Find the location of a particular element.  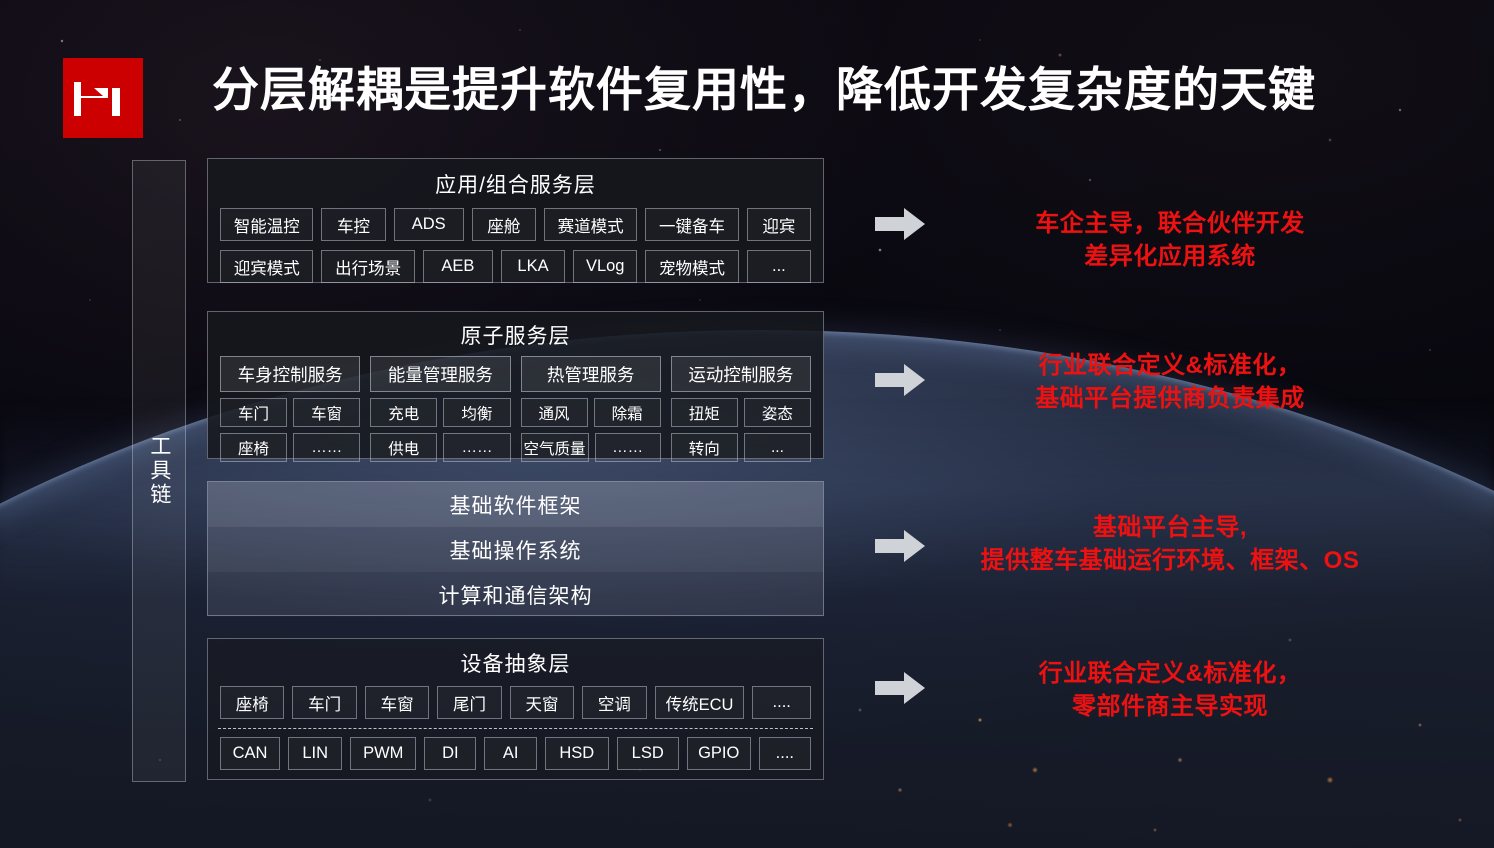

chip-atomic-3b1: 空气质量 is located at coordinates (554, 447).